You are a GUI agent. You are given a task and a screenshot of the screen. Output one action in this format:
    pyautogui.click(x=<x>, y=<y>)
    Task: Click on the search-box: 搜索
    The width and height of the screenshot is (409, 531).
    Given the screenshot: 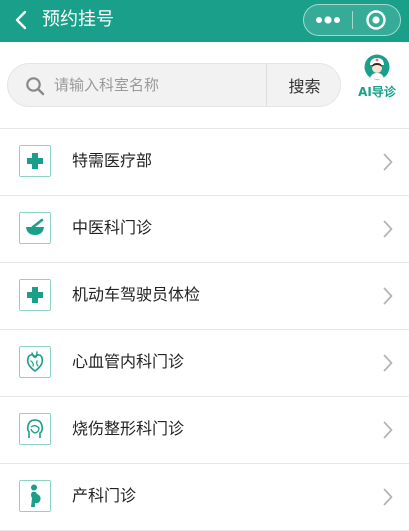 What is the action you would take?
    pyautogui.click(x=174, y=85)
    